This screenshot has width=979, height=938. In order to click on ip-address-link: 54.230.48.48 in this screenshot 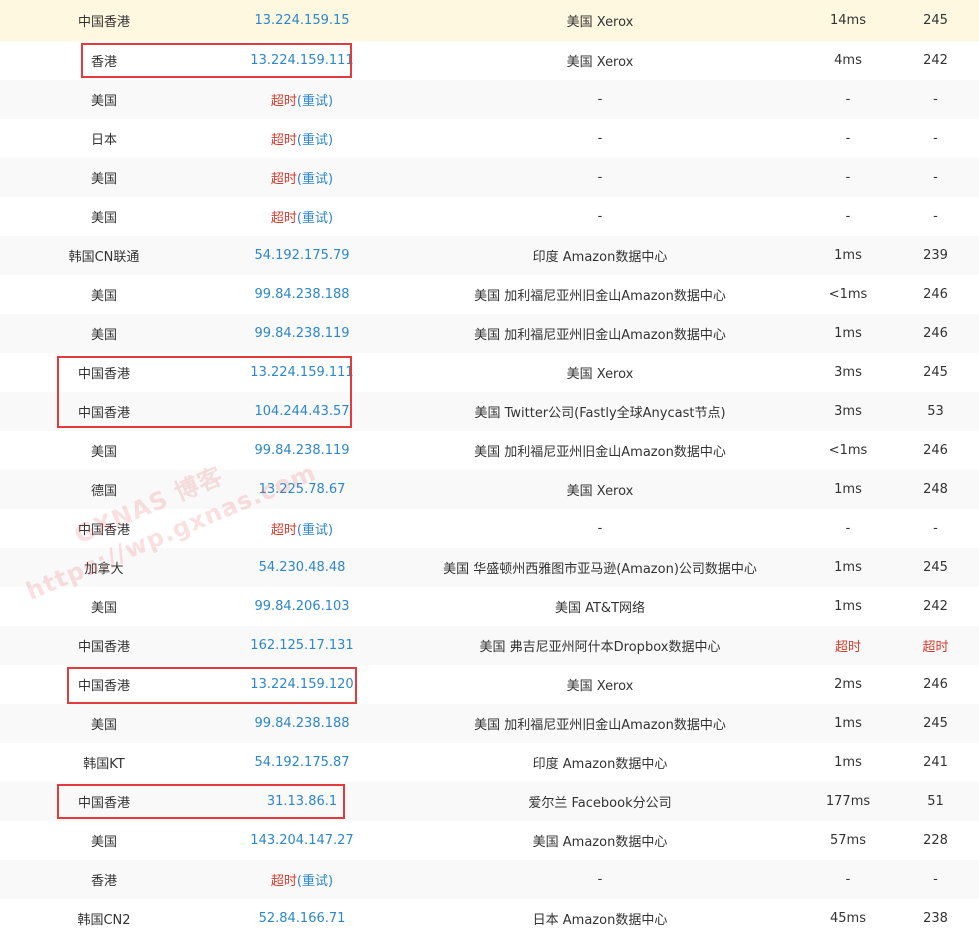, I will do `click(302, 567)`.